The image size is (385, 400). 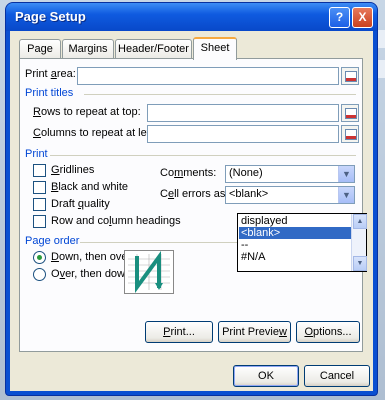 I want to click on print-area-collapse-button, so click(x=350, y=76).